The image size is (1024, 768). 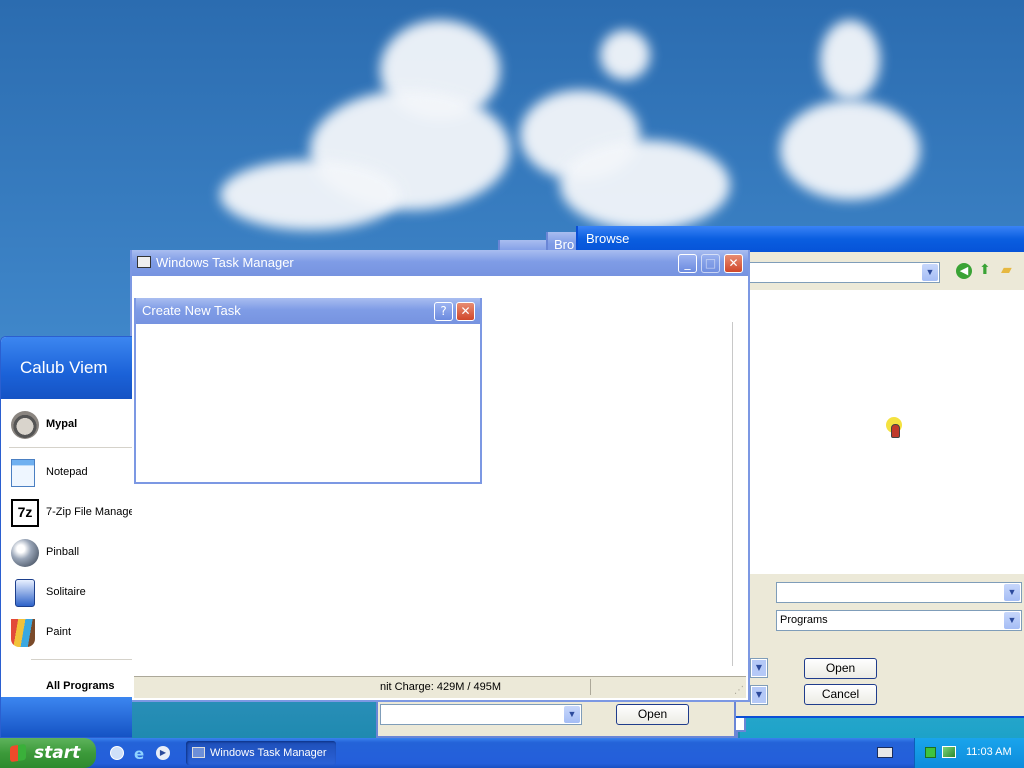 I want to click on menu-item-label: Notepad, so click(x=67, y=472).